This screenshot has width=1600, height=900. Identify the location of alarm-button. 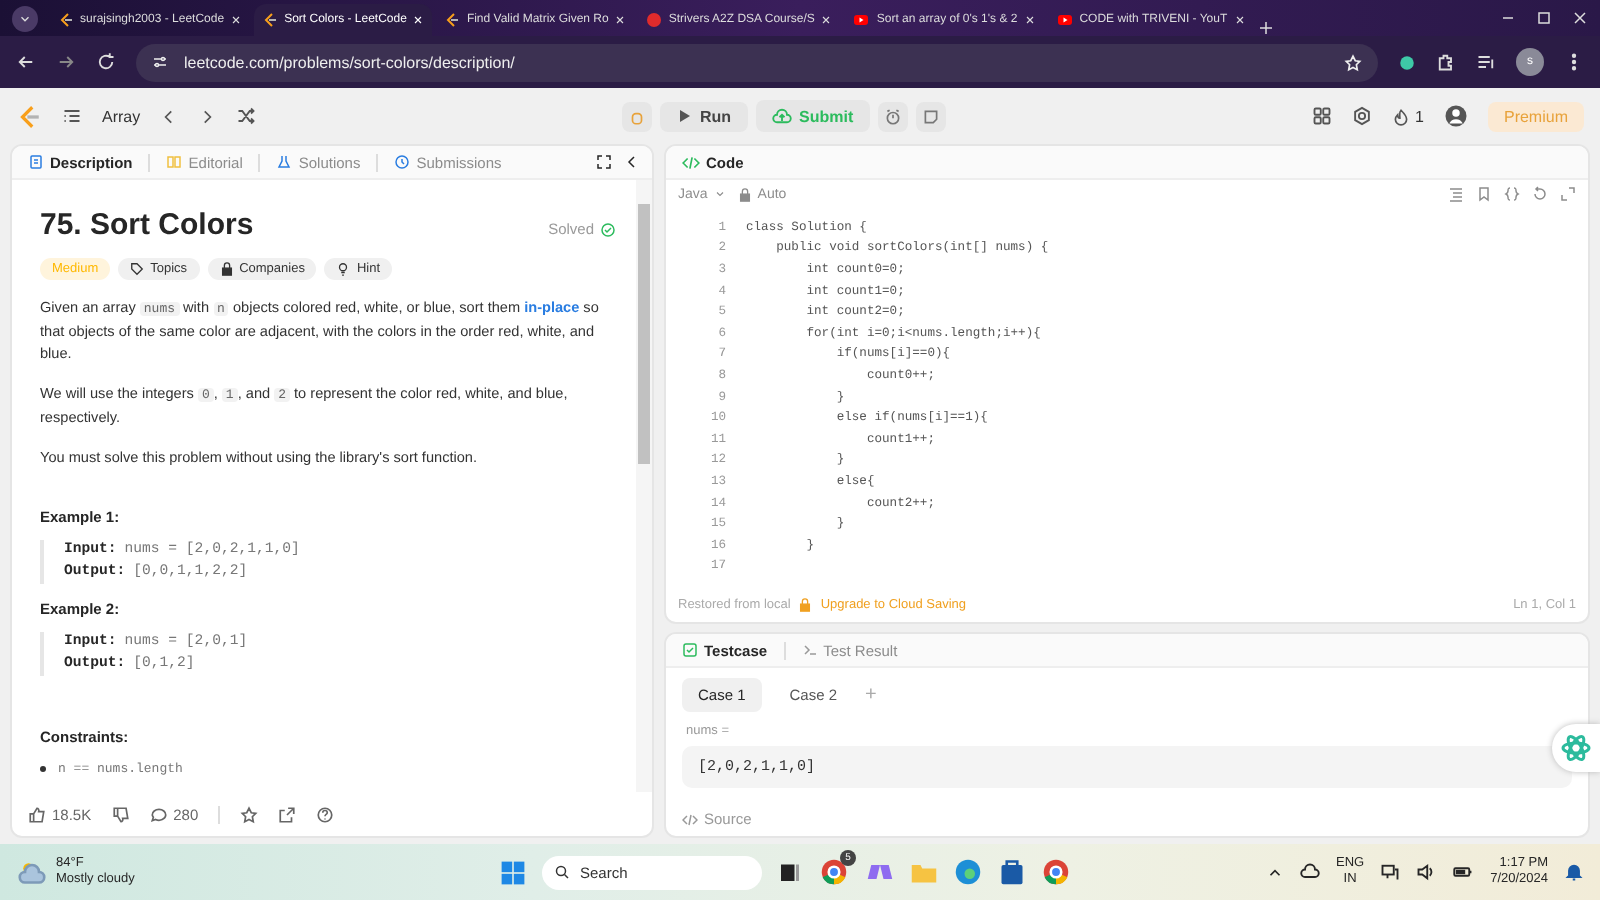
(892, 116).